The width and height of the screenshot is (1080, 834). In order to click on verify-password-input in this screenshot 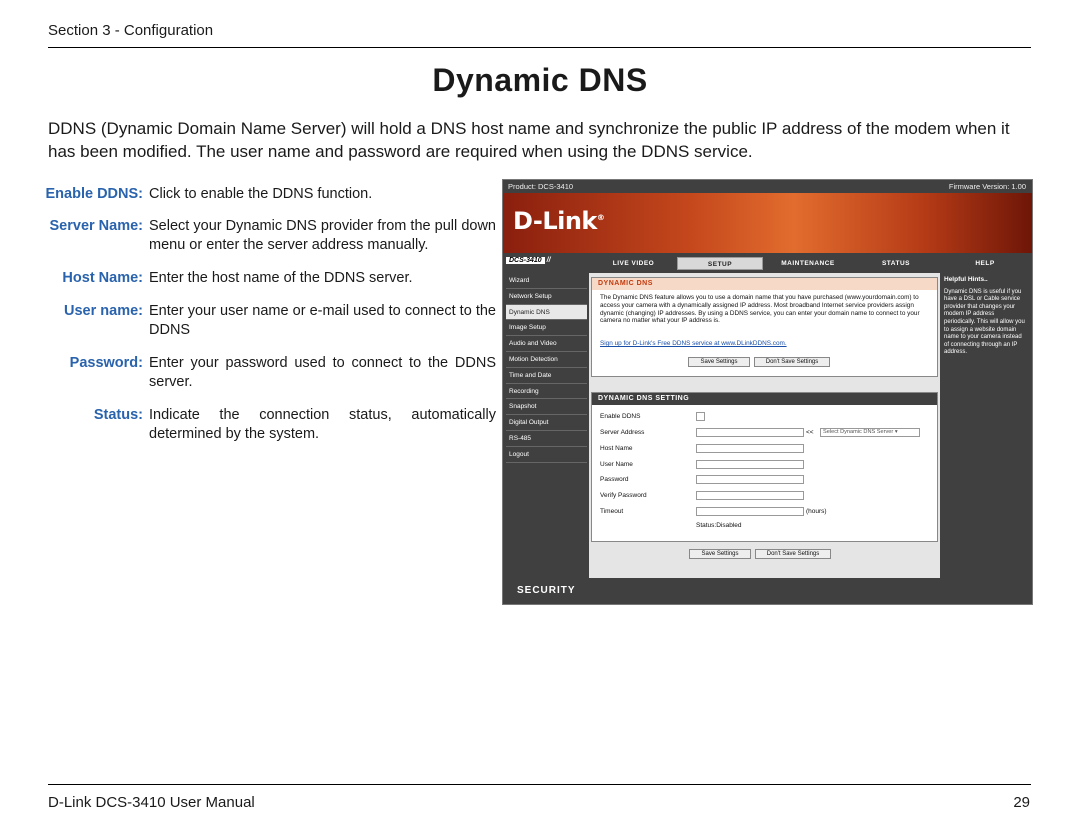, I will do `click(750, 495)`.